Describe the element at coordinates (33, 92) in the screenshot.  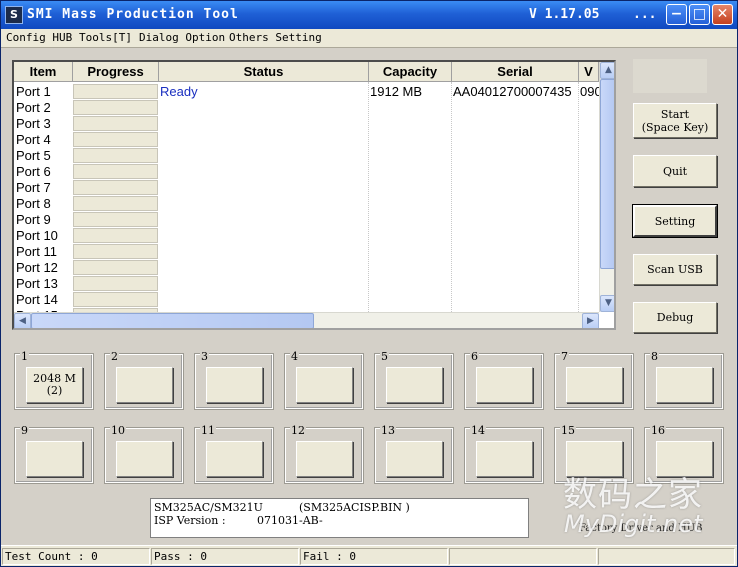
I see `row-label-port: Port 1` at that location.